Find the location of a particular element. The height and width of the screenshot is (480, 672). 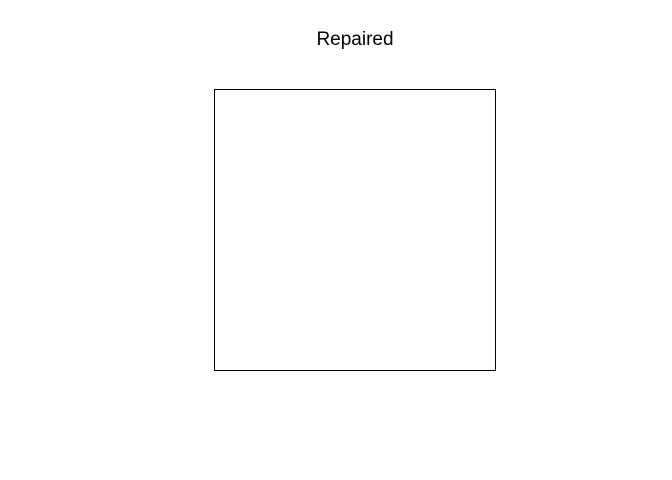

plot-title: Repaired is located at coordinates (355, 39).